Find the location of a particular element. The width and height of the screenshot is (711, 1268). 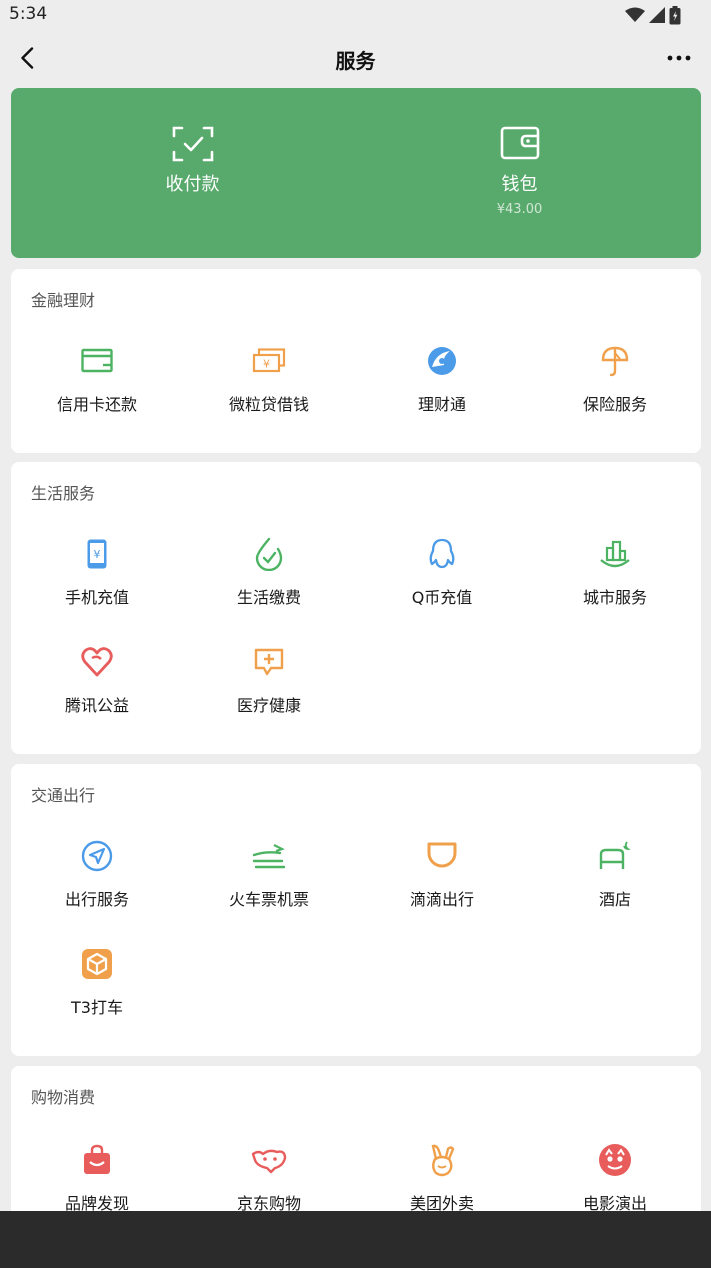

navigation-arrow-icon is located at coordinates (97, 856).